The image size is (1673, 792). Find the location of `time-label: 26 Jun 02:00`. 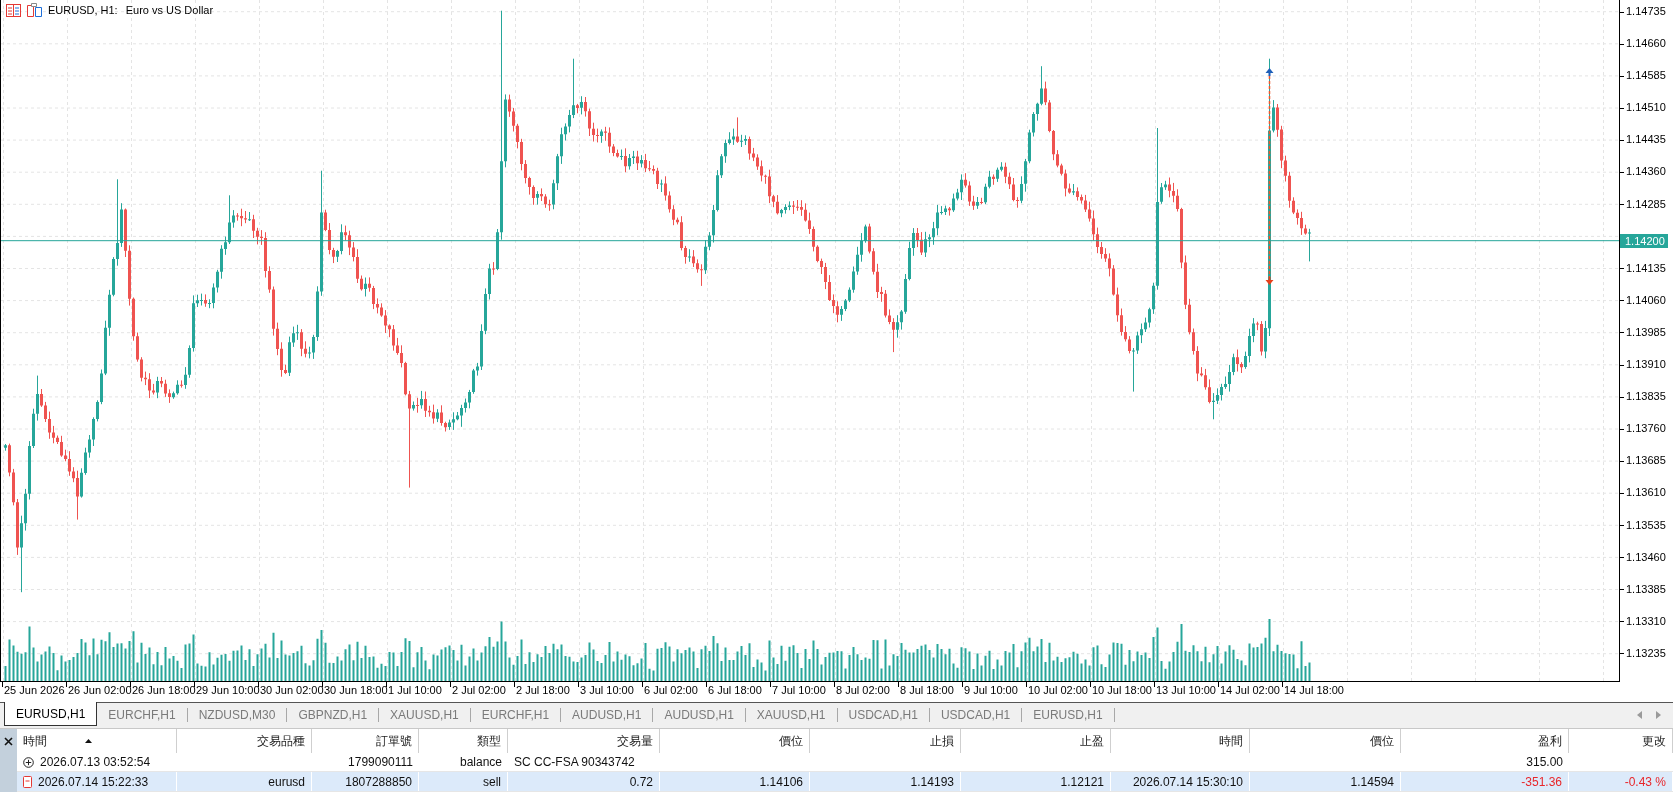

time-label: 26 Jun 02:00 is located at coordinates (100, 690).